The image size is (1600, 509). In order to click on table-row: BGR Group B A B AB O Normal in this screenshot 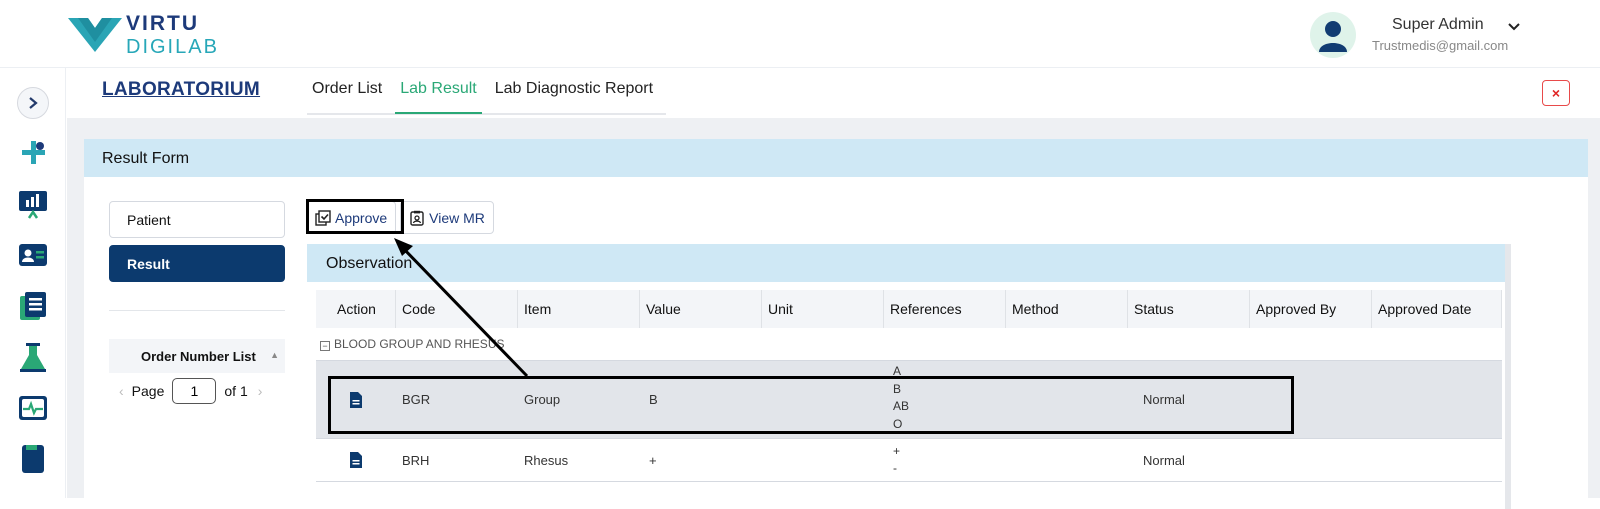, I will do `click(909, 400)`.